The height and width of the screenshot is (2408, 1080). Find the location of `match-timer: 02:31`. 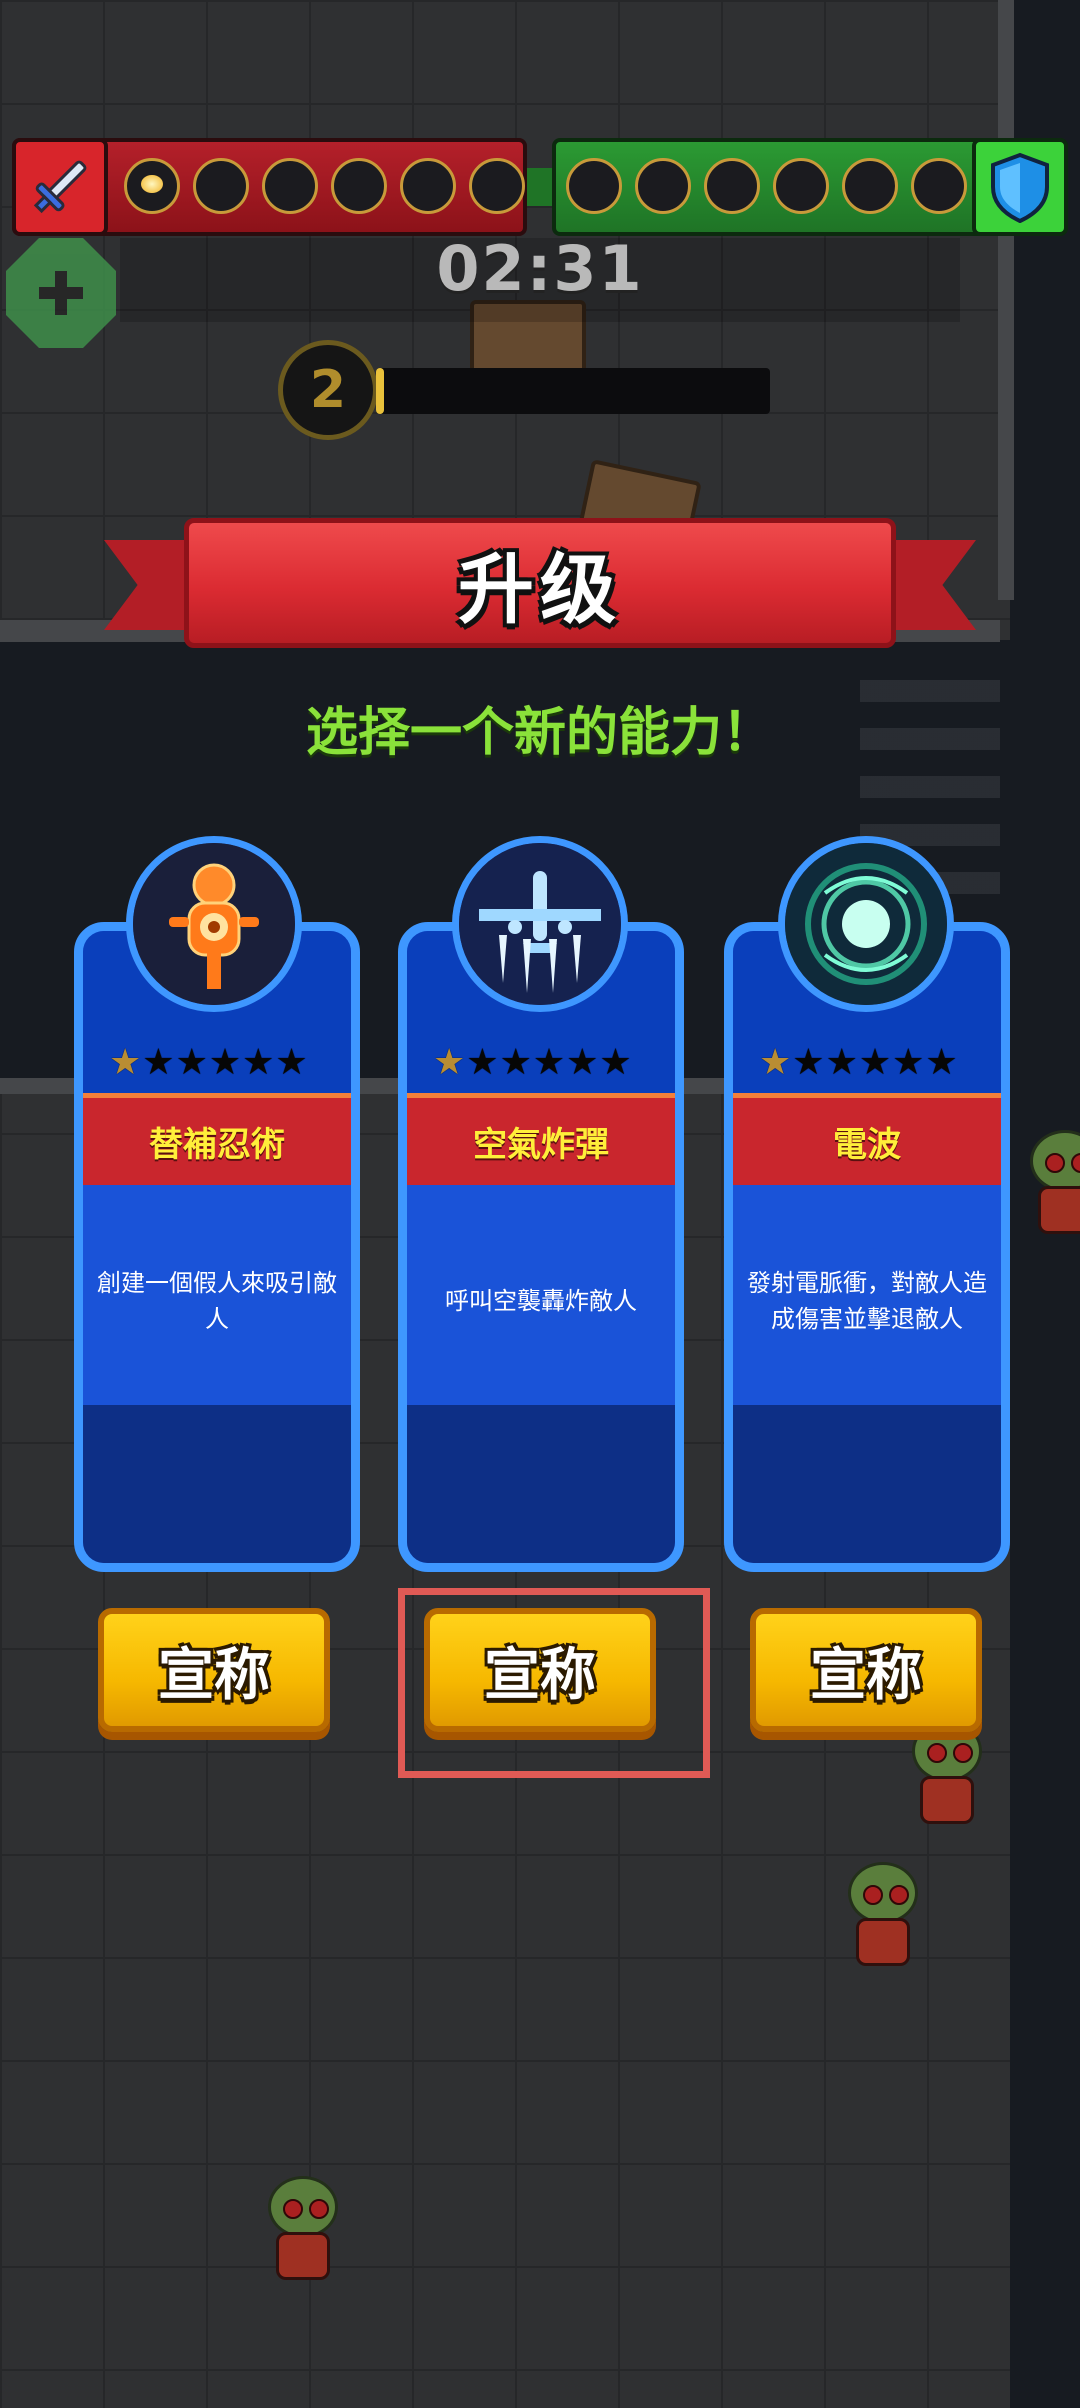

match-timer: 02:31 is located at coordinates (540, 268).